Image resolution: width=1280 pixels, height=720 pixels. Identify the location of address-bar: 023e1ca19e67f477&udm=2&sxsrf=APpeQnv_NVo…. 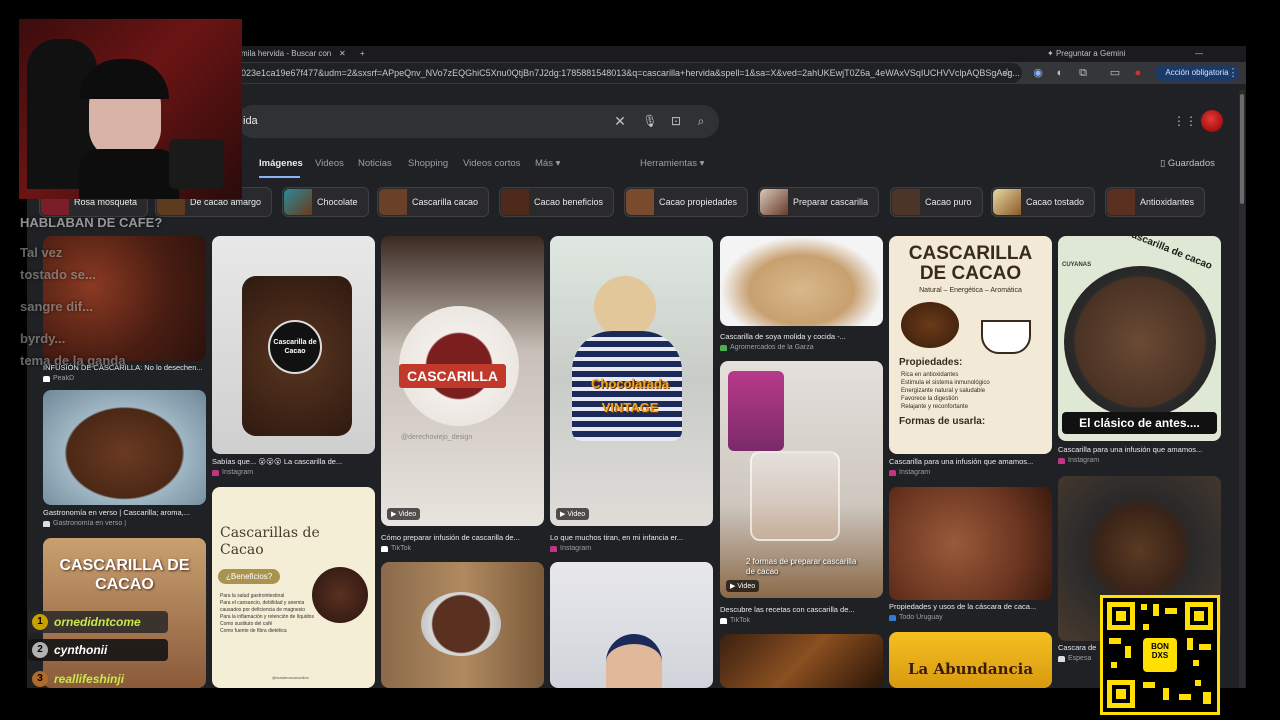
(624, 73).